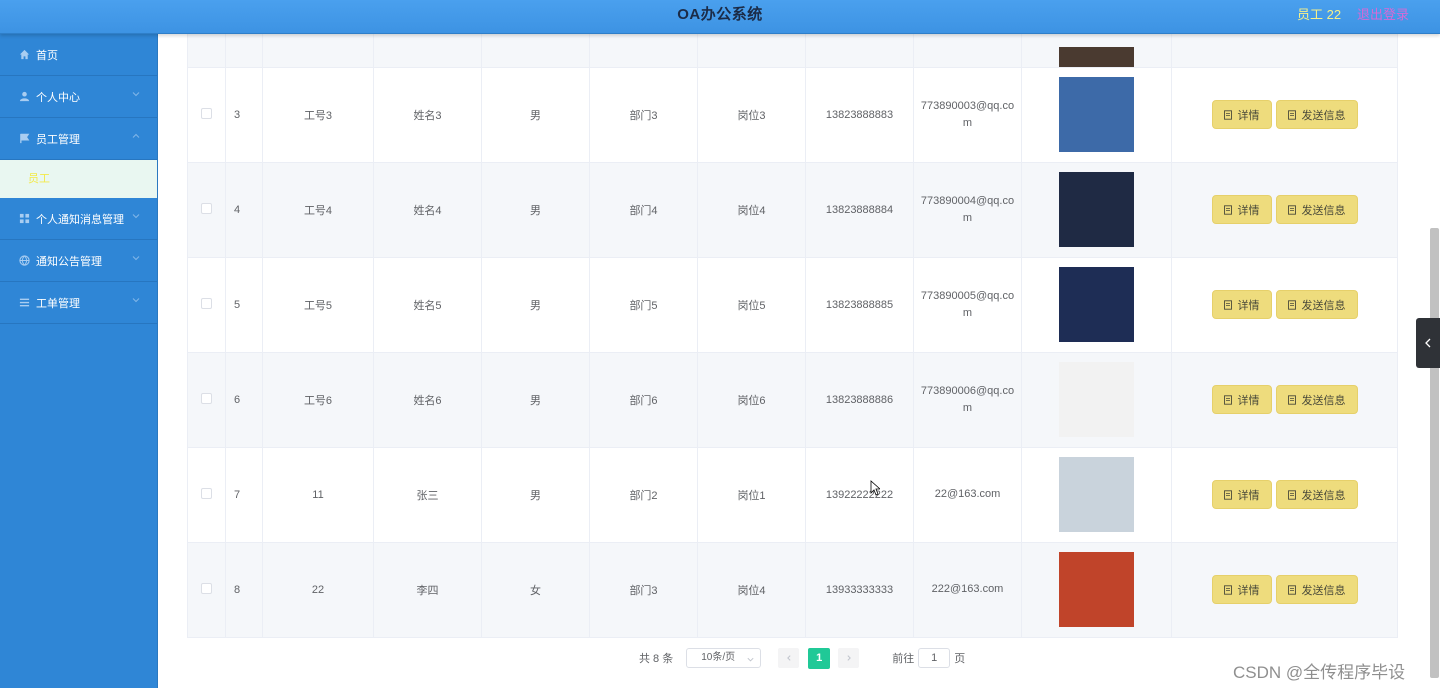 This screenshot has width=1440, height=688. I want to click on employee-number: 工号3, so click(318, 115).